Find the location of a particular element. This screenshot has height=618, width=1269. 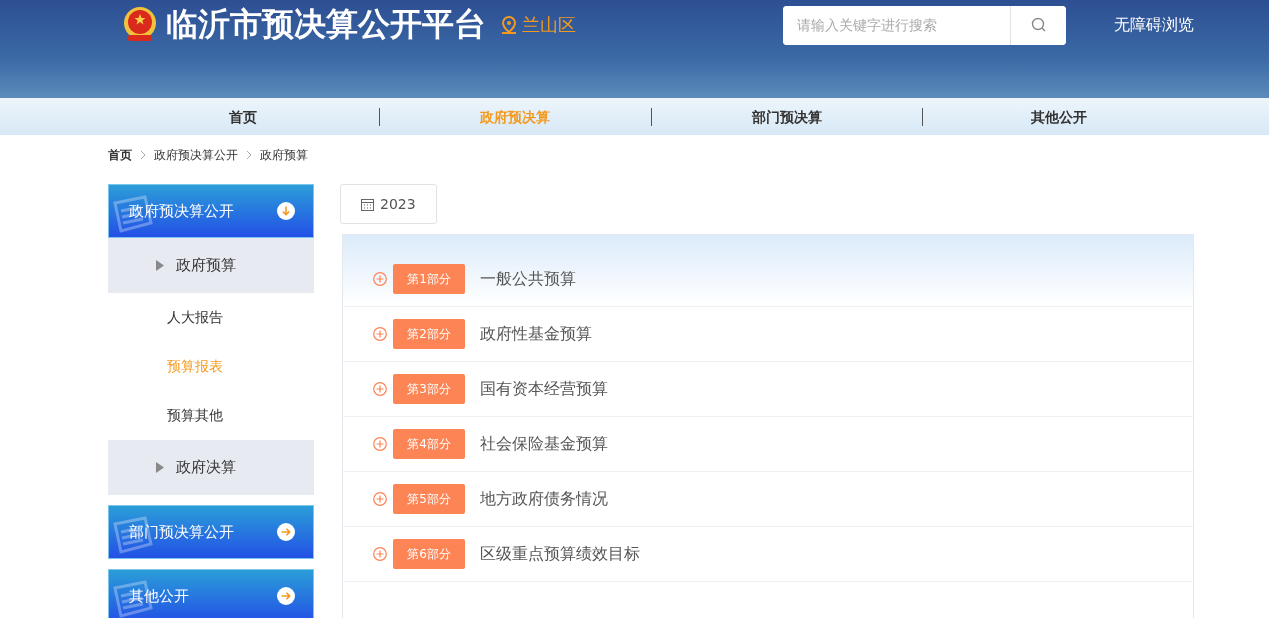

part-title-link: 社会保险基金预算 is located at coordinates (544, 444).